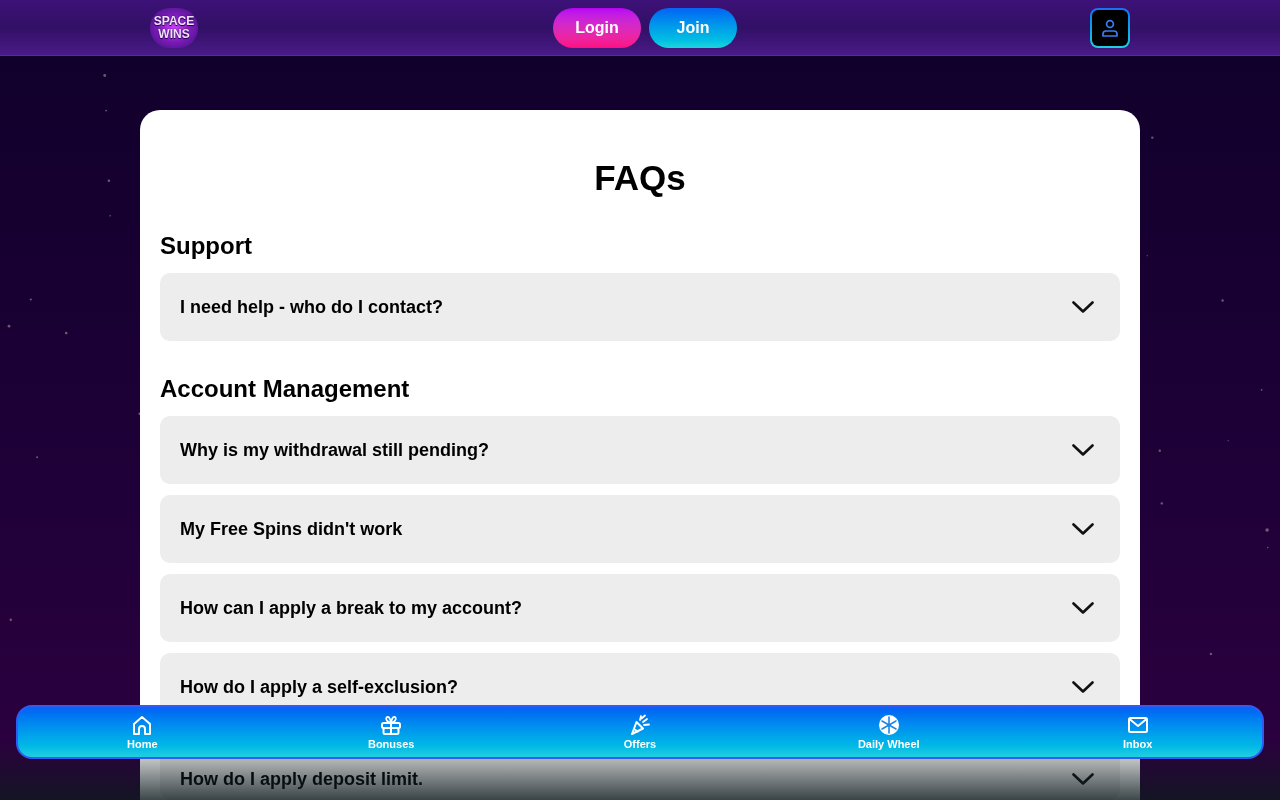  Describe the element at coordinates (285, 389) in the screenshot. I see `section-heading: Account Management` at that location.